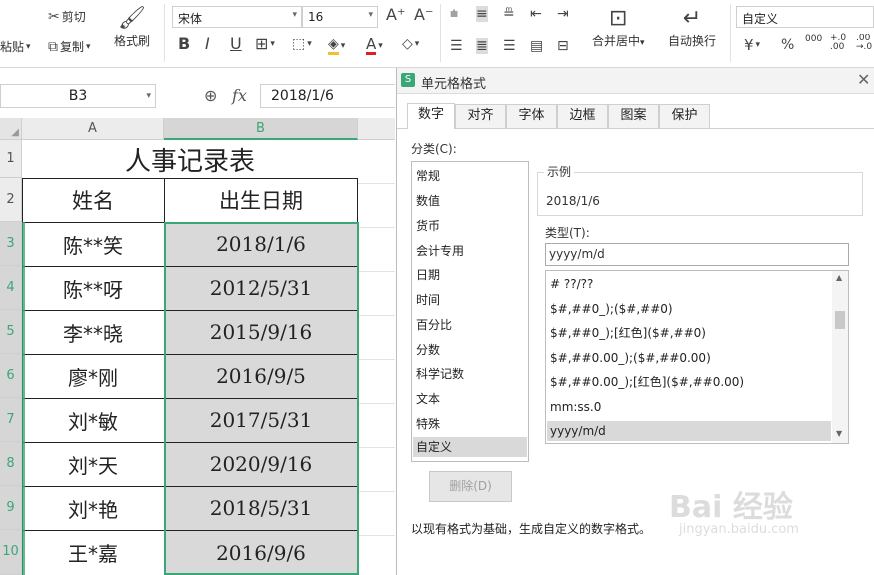 This screenshot has height=575, width=874. What do you see at coordinates (839, 277) in the screenshot?
I see `scroll-up-icon: ▲` at bounding box center [839, 277].